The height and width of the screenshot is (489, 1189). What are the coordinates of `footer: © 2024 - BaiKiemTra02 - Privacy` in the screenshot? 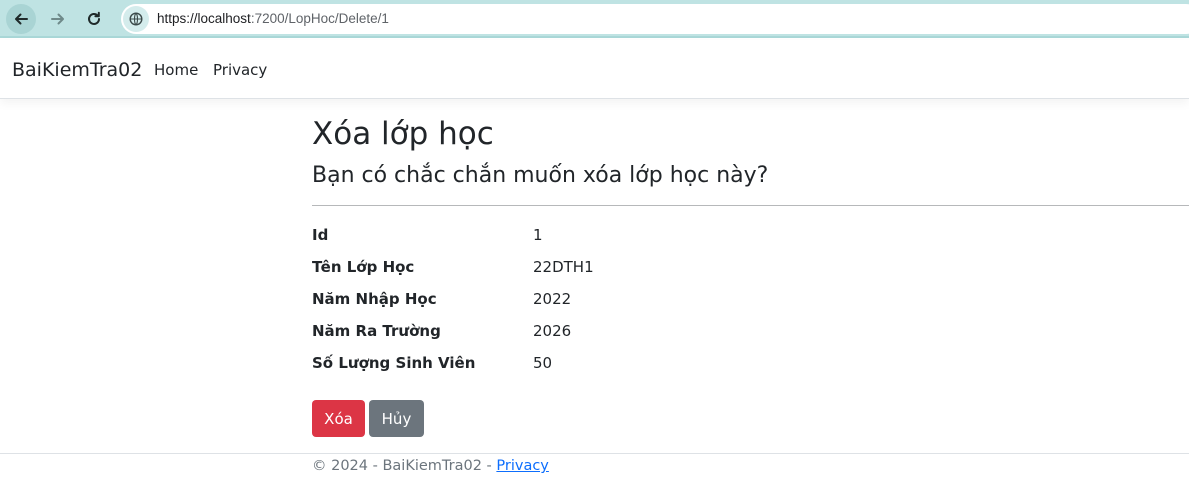 It's located at (594, 471).